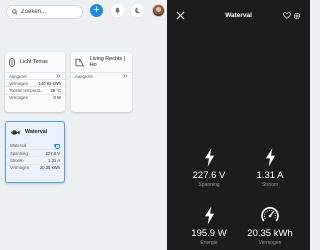 This screenshot has width=320, height=250. Describe the element at coordinates (270, 224) in the screenshot. I see `stat-vermogen: 20.35 kWh Vermogen` at that location.